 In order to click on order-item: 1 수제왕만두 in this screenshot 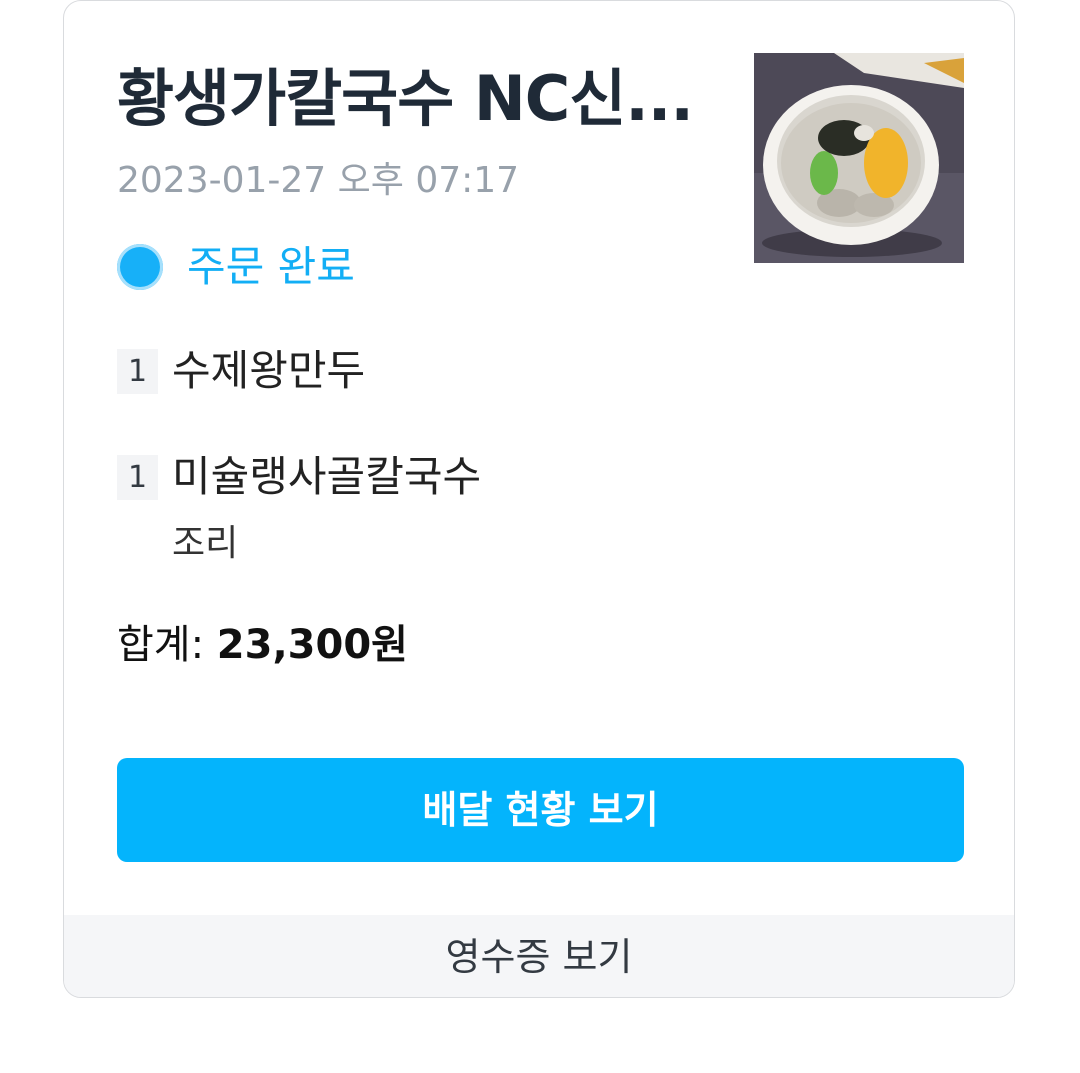, I will do `click(241, 371)`.